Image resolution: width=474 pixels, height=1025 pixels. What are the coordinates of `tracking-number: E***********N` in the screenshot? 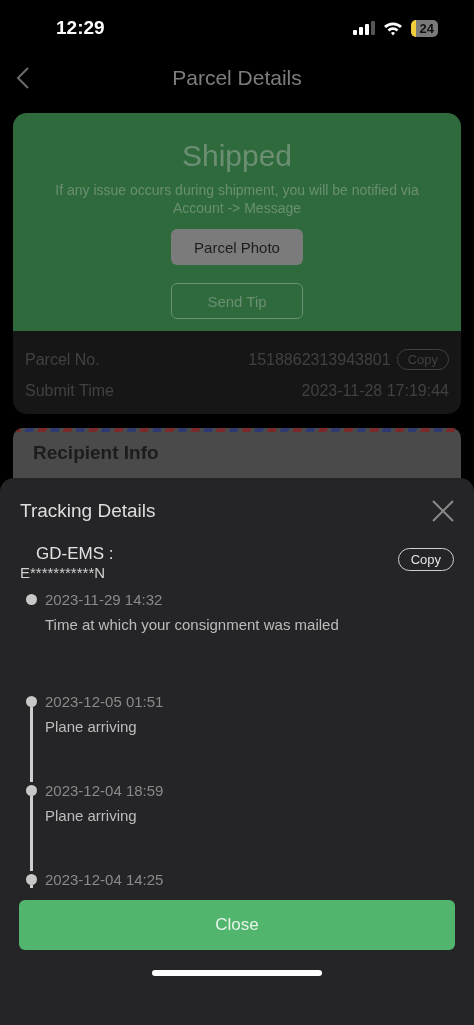 It's located at (63, 572).